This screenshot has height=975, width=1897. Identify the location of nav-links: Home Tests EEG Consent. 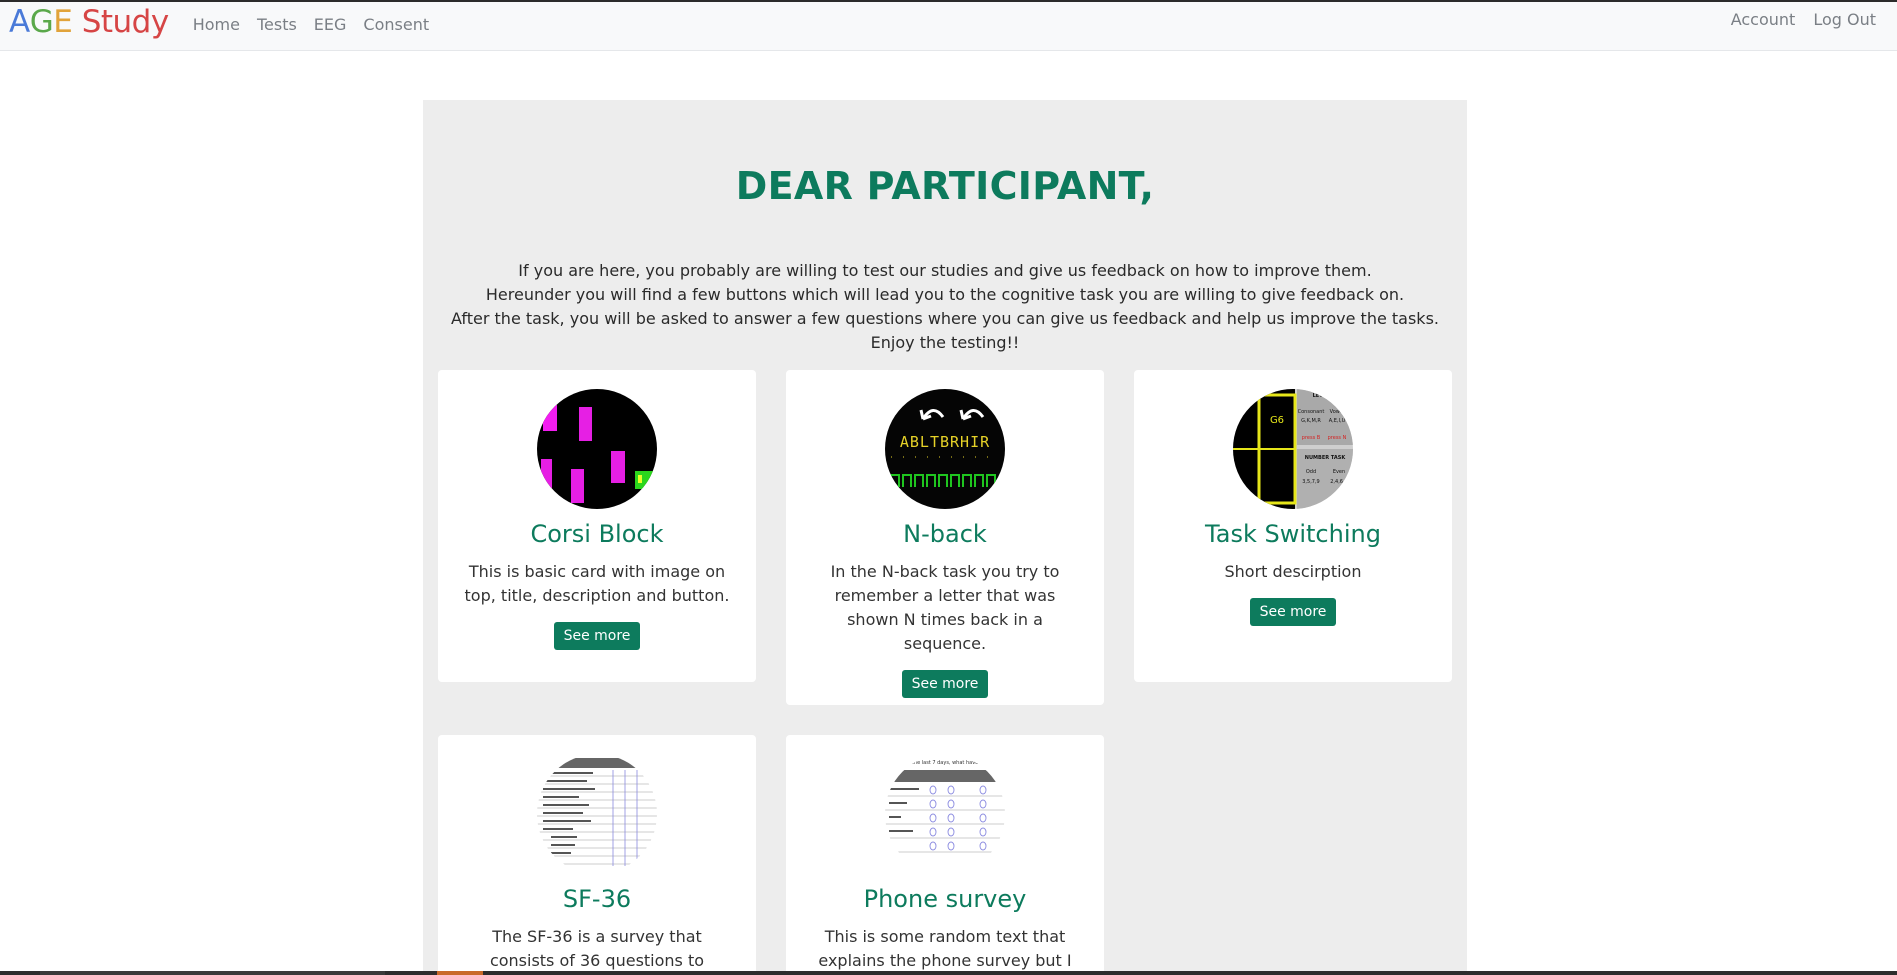
(319, 24).